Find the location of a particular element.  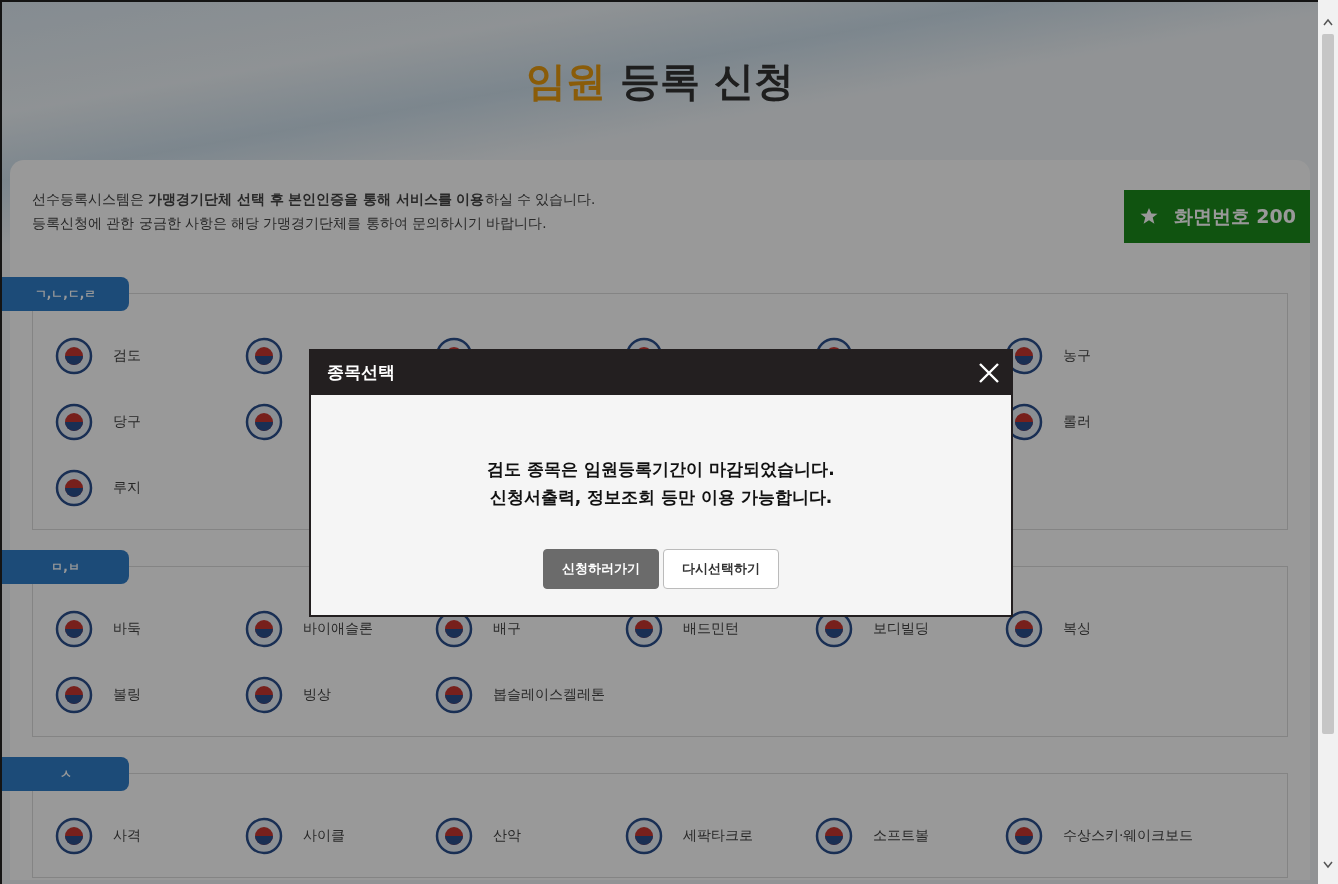

sport-link: 바이애슬론 is located at coordinates (338, 628).